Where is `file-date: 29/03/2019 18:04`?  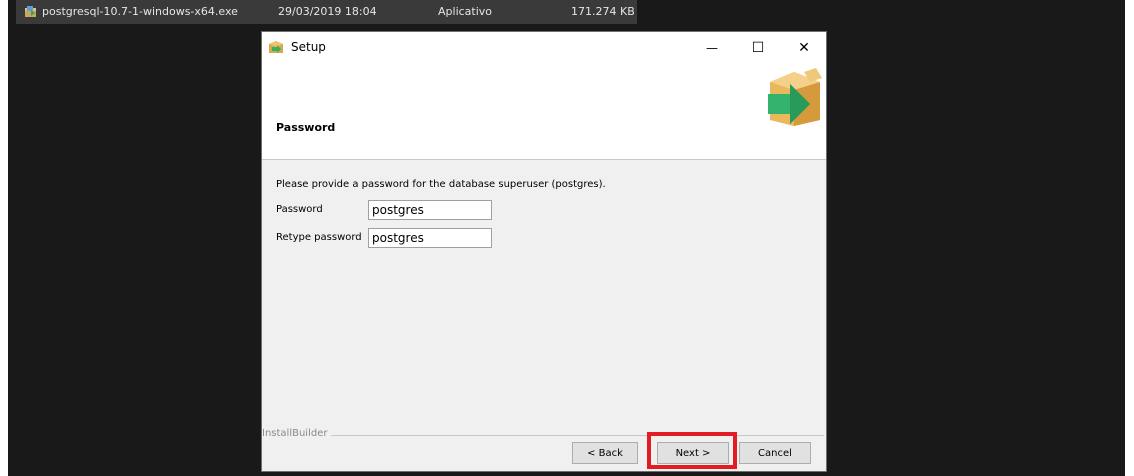 file-date: 29/03/2019 18:04 is located at coordinates (327, 11).